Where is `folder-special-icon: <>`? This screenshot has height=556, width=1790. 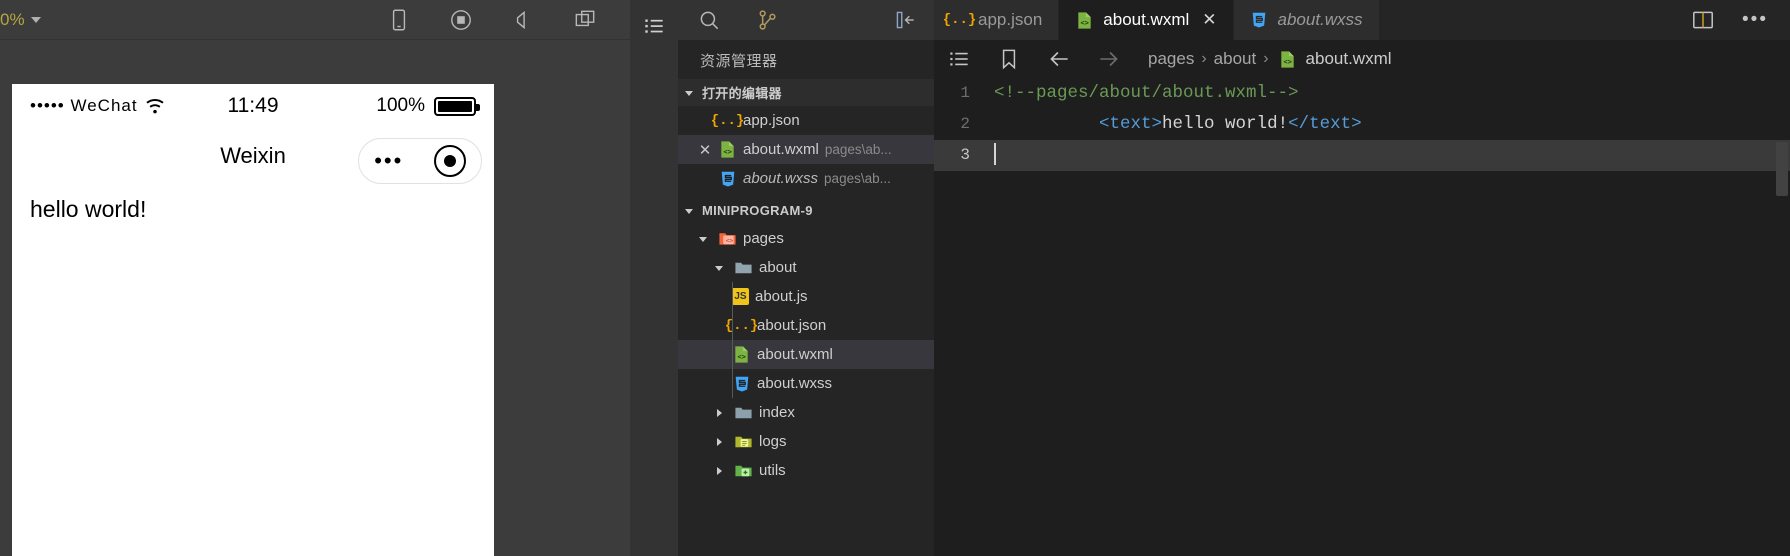
folder-special-icon: <> is located at coordinates (727, 238).